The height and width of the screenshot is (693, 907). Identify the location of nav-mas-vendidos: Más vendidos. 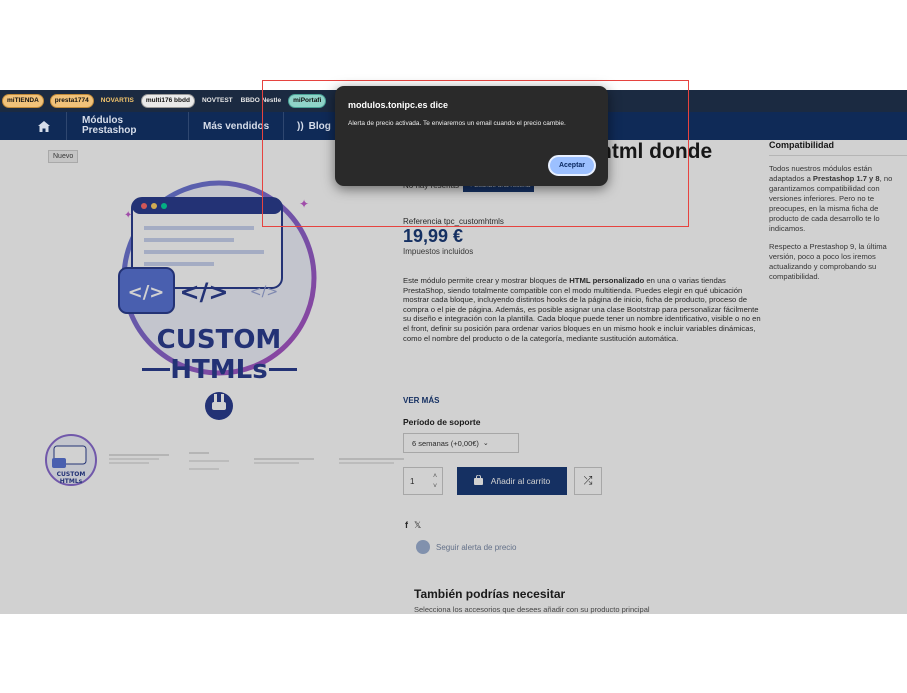
(236, 126).